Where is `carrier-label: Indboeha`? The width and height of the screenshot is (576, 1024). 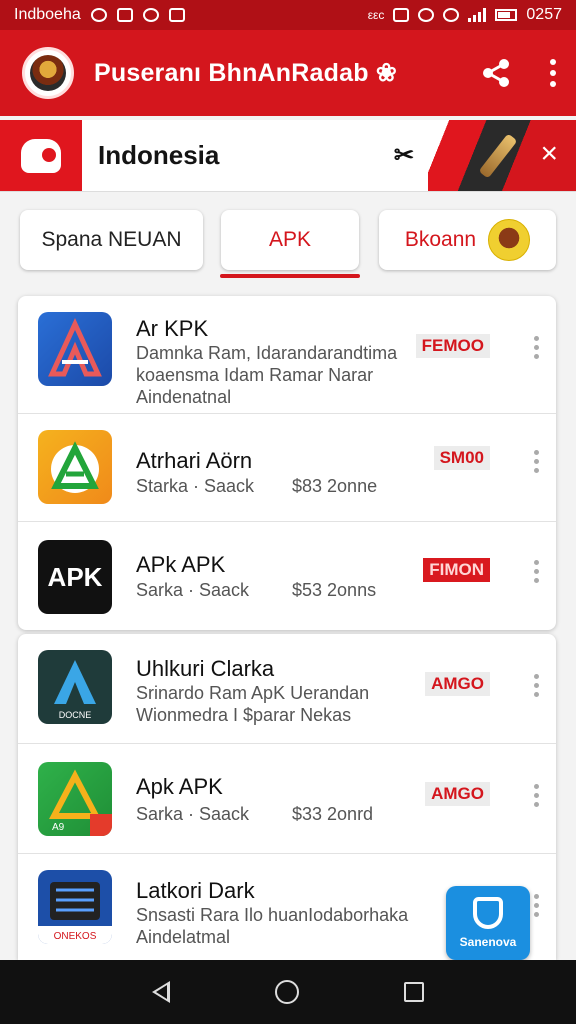 carrier-label: Indboeha is located at coordinates (47, 14).